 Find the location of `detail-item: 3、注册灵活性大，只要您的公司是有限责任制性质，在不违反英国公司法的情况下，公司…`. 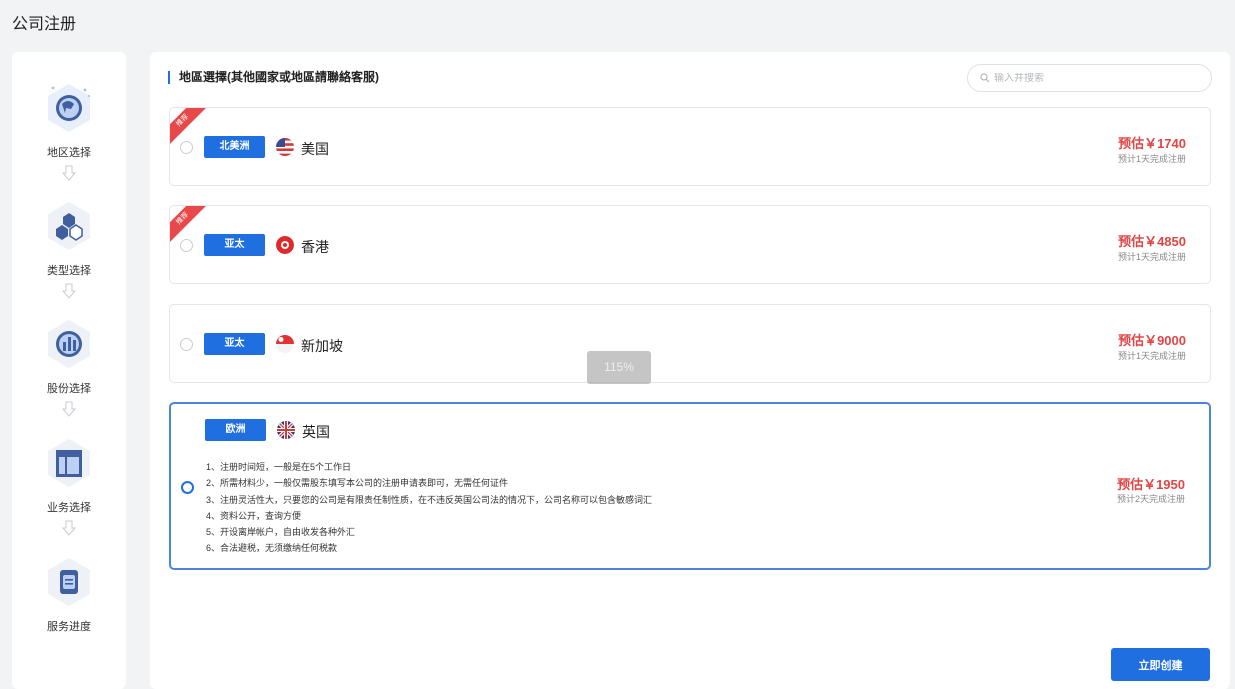

detail-item: 3、注册灵活性大，只要您的公司是有限责任制性质，在不违反英国公司法的情况下，公司… is located at coordinates (429, 499).